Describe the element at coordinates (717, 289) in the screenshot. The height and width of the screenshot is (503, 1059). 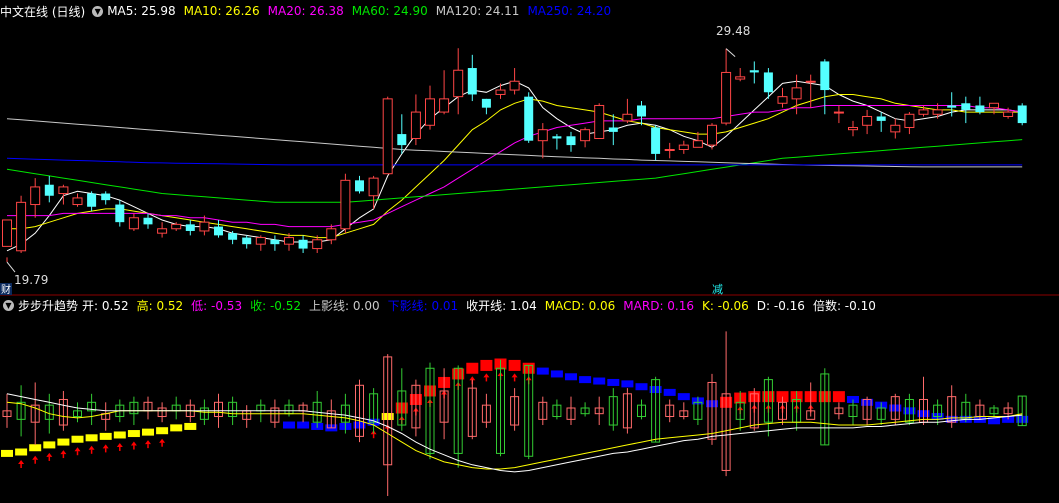
I see `event-marker-mid: 减` at that location.